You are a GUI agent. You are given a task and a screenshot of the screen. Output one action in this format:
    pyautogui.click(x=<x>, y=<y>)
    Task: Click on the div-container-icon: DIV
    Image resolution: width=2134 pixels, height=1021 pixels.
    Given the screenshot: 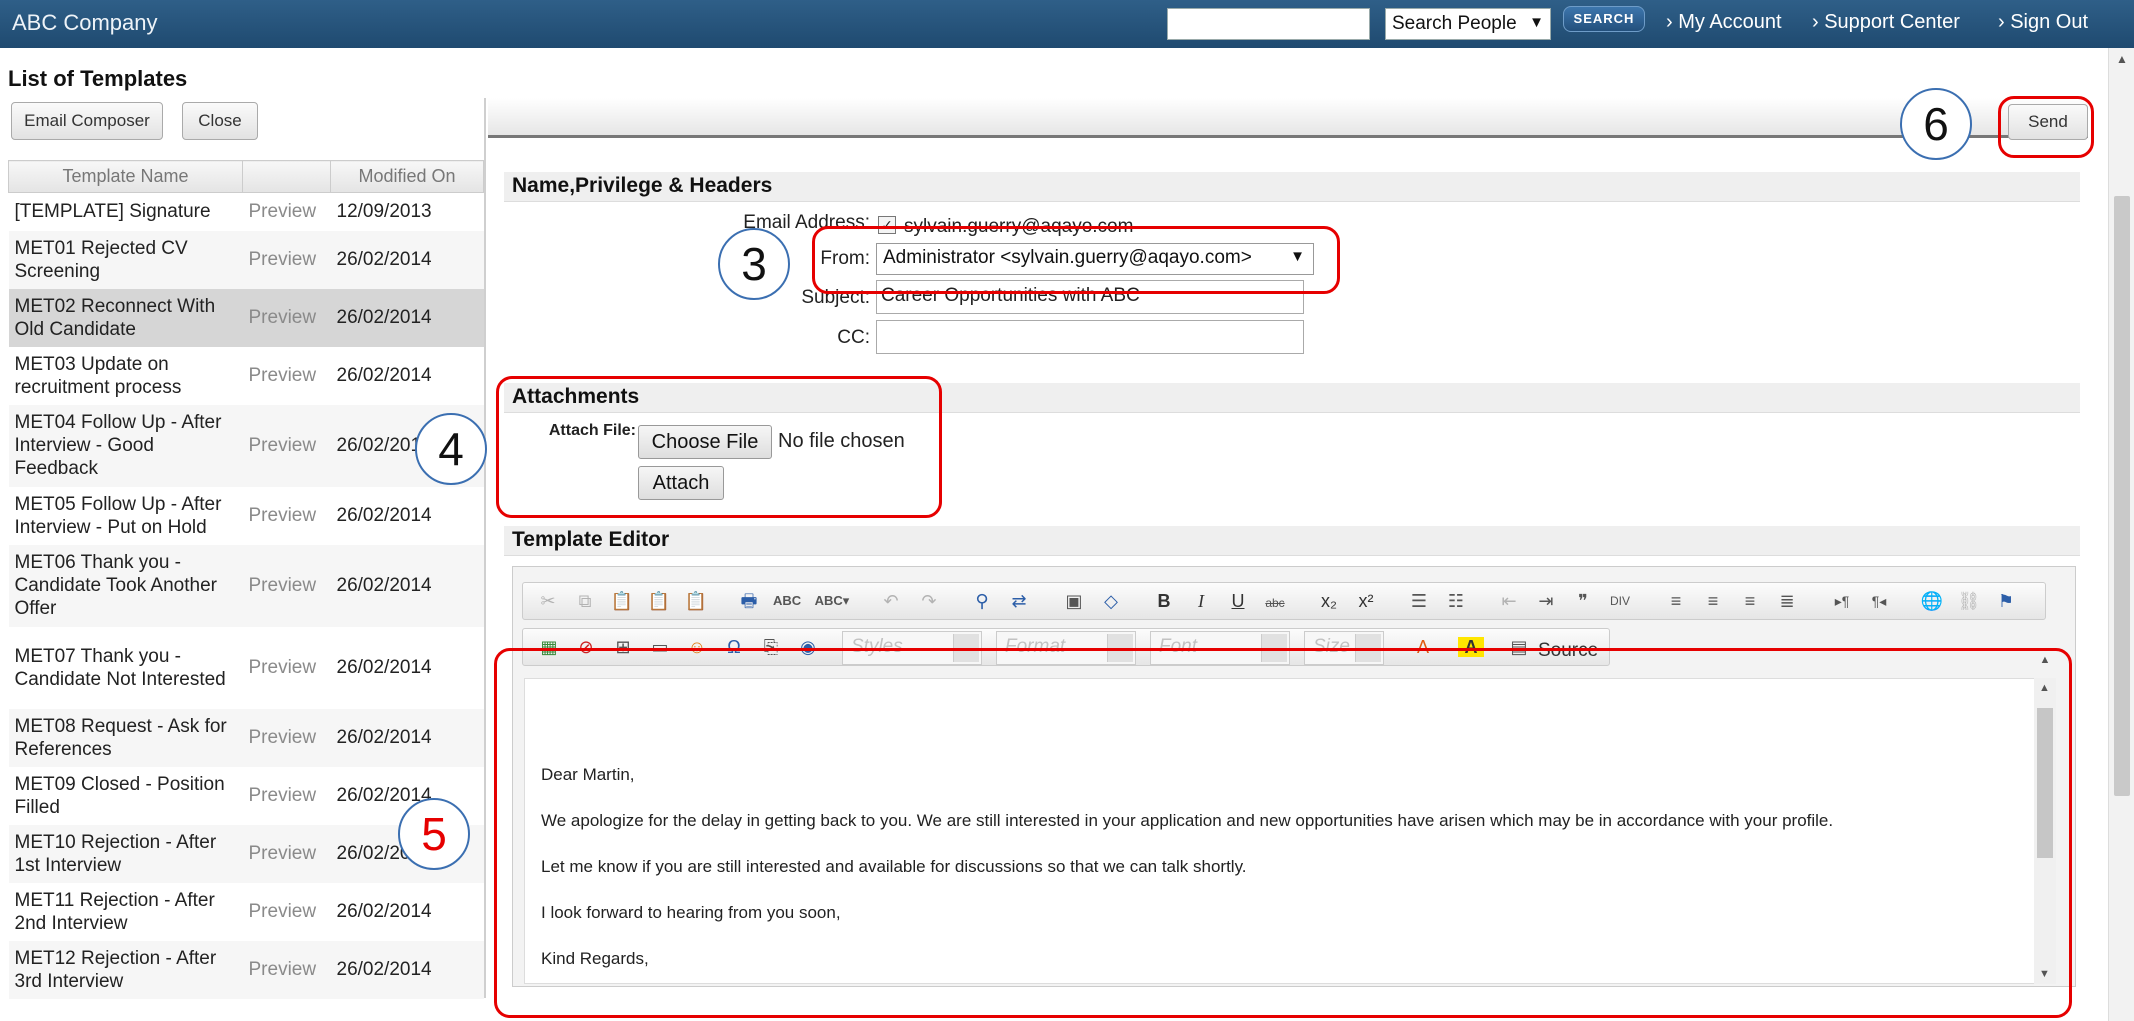 What is the action you would take?
    pyautogui.click(x=1620, y=601)
    